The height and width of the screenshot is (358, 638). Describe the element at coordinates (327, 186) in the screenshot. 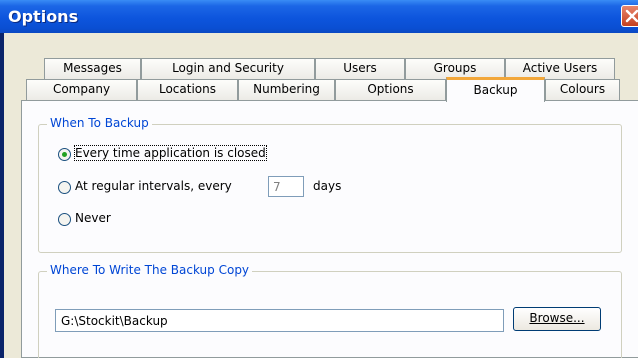

I see `interval-unit-label: days` at that location.